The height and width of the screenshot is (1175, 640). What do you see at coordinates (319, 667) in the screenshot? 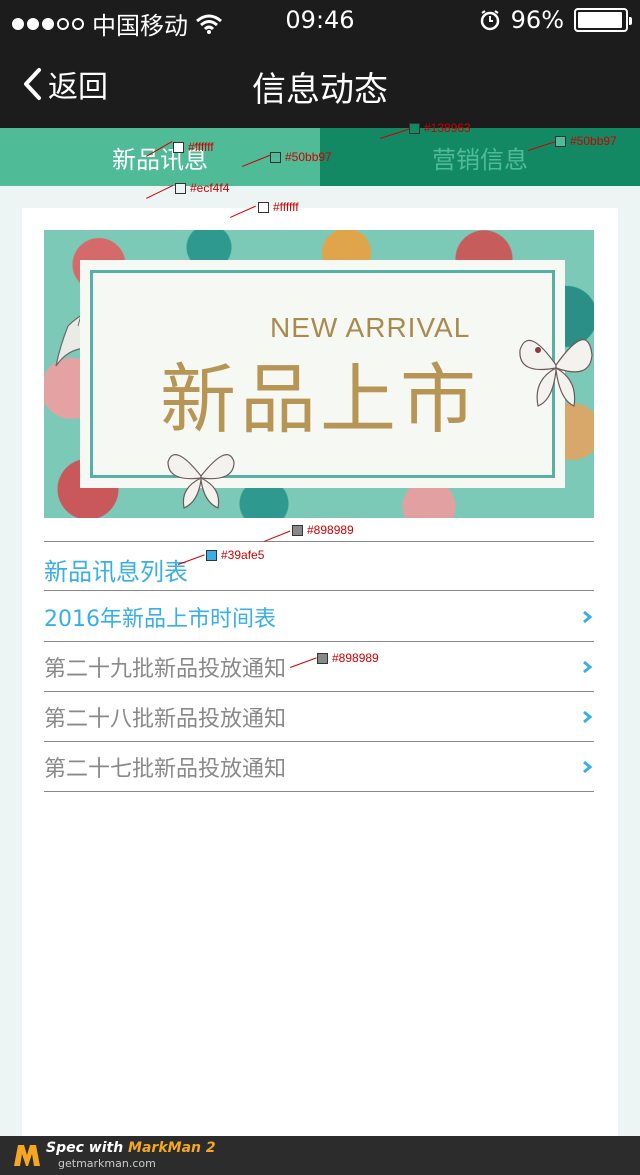
I see `list-item: 第二十九批新品投放通知` at bounding box center [319, 667].